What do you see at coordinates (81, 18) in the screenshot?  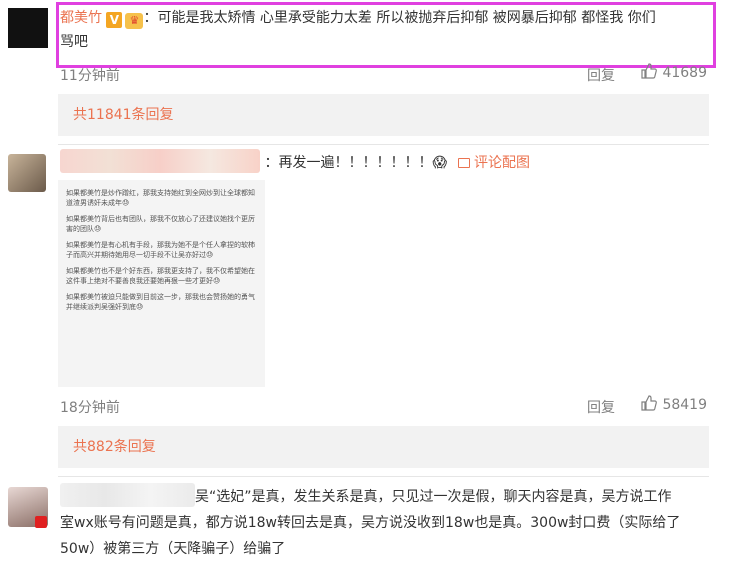 I see `username-link: 都美竹` at bounding box center [81, 18].